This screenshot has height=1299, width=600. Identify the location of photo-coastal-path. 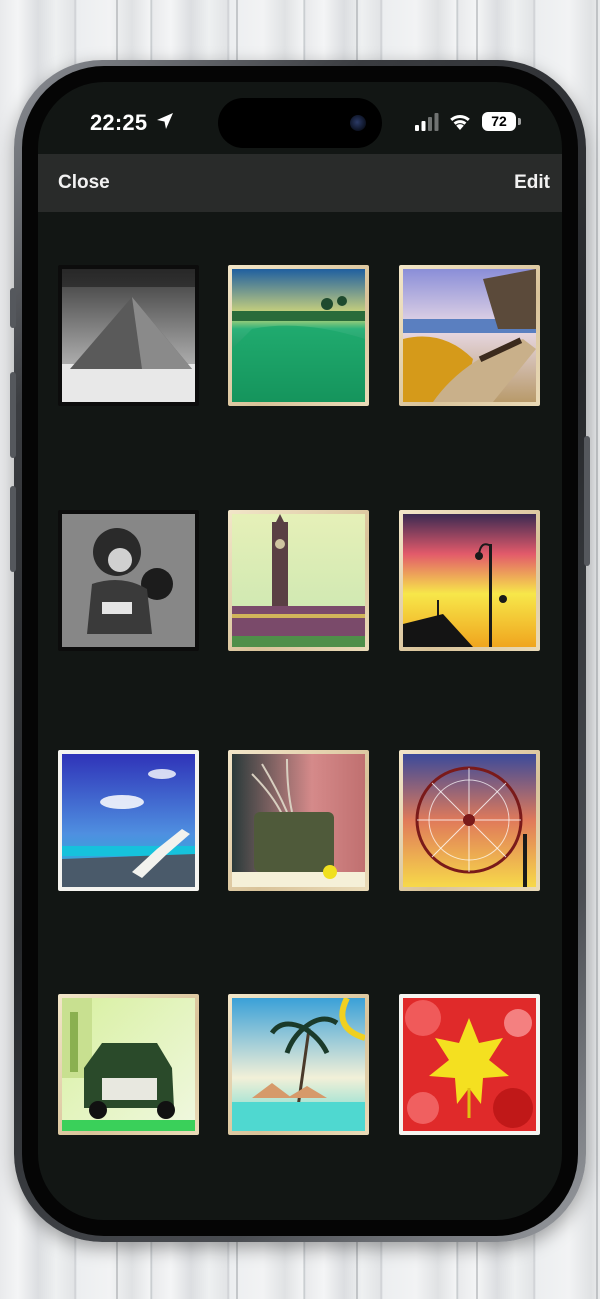
(469, 335).